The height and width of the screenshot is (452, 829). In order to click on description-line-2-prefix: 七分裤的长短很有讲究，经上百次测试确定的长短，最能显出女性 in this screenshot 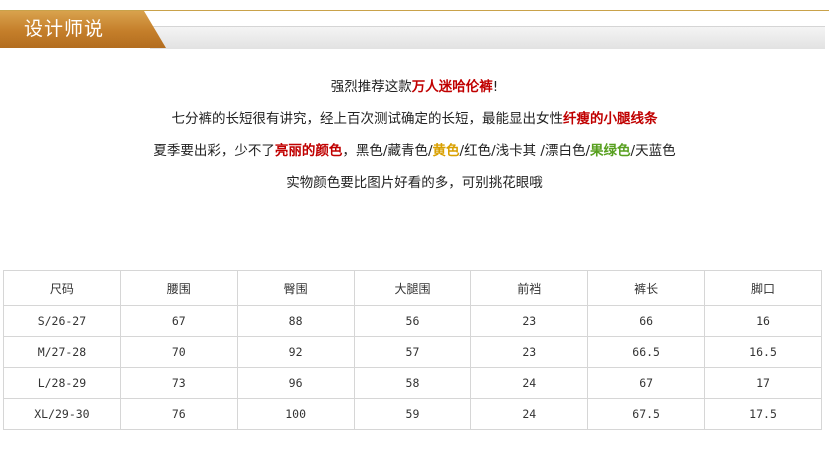, I will do `click(367, 119)`.